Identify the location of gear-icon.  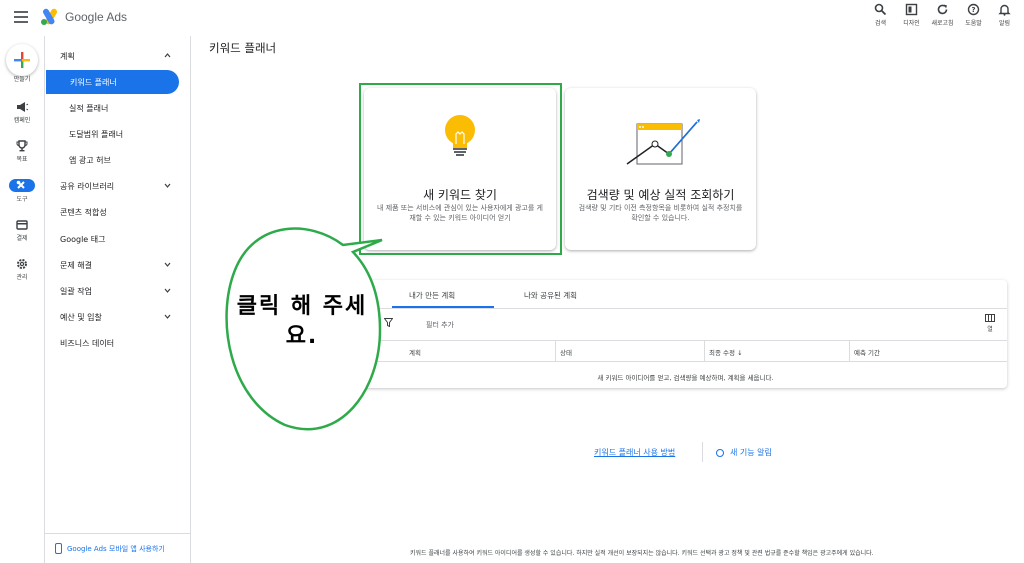
(22, 264).